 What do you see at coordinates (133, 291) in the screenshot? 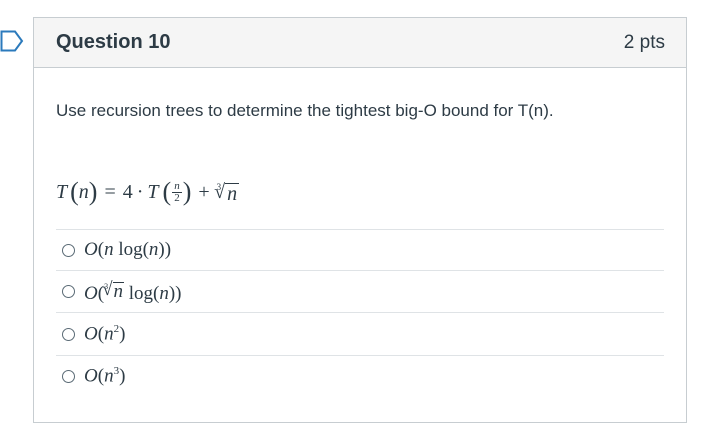
I see `answer-label: O(3 √ n log(n))` at bounding box center [133, 291].